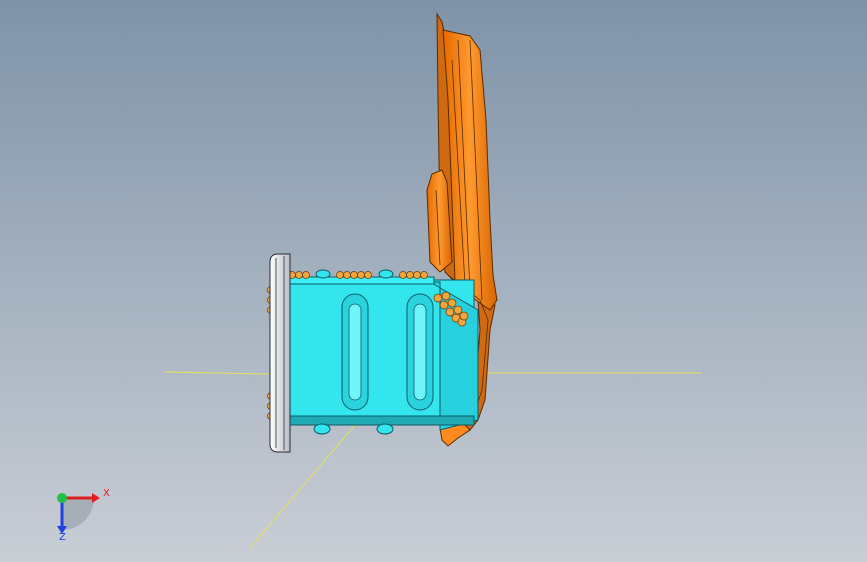 This screenshot has width=867, height=562. I want to click on slot-left-inner, so click(355, 352).